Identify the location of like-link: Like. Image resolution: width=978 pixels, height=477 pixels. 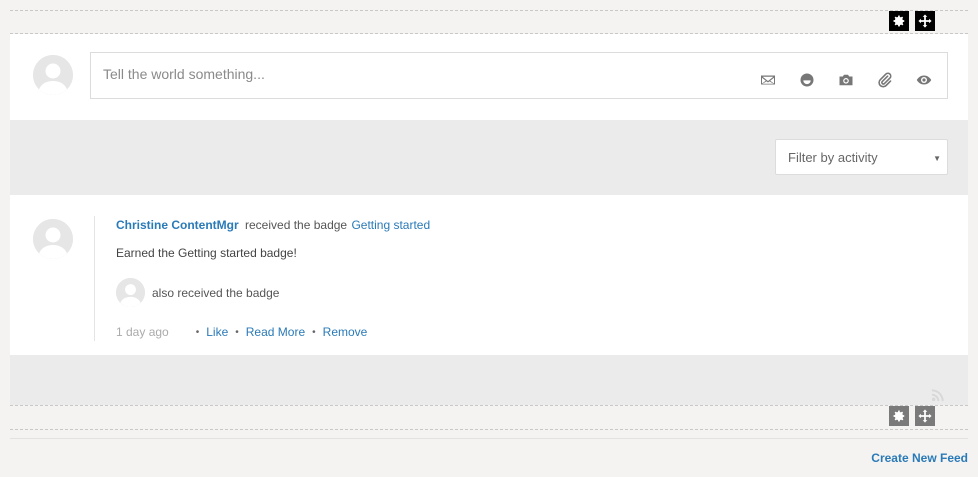
(217, 332).